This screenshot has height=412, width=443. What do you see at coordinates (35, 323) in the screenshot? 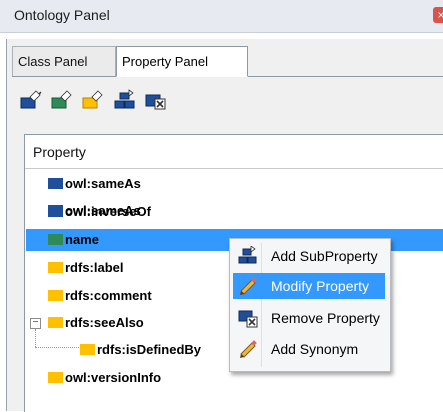
I see `collapse-toggle: −` at bounding box center [35, 323].